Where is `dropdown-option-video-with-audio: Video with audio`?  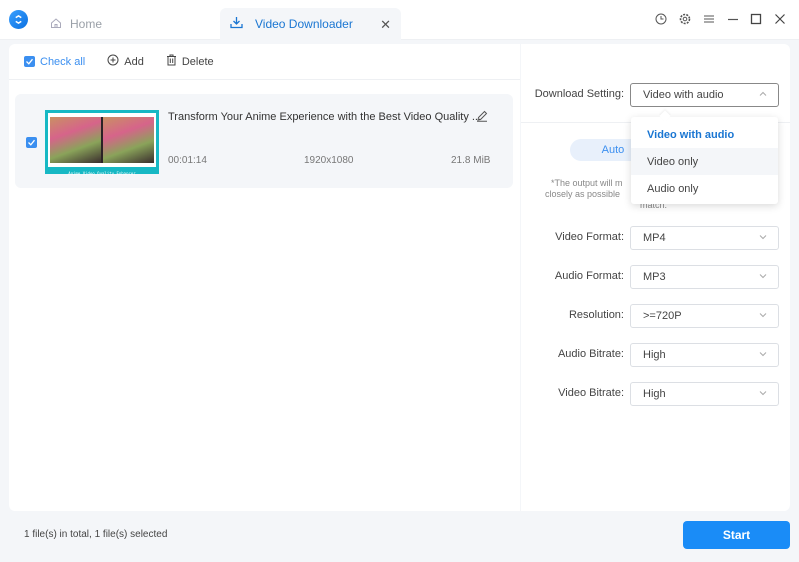
dropdown-option-video-with-audio: Video with audio is located at coordinates (704, 134).